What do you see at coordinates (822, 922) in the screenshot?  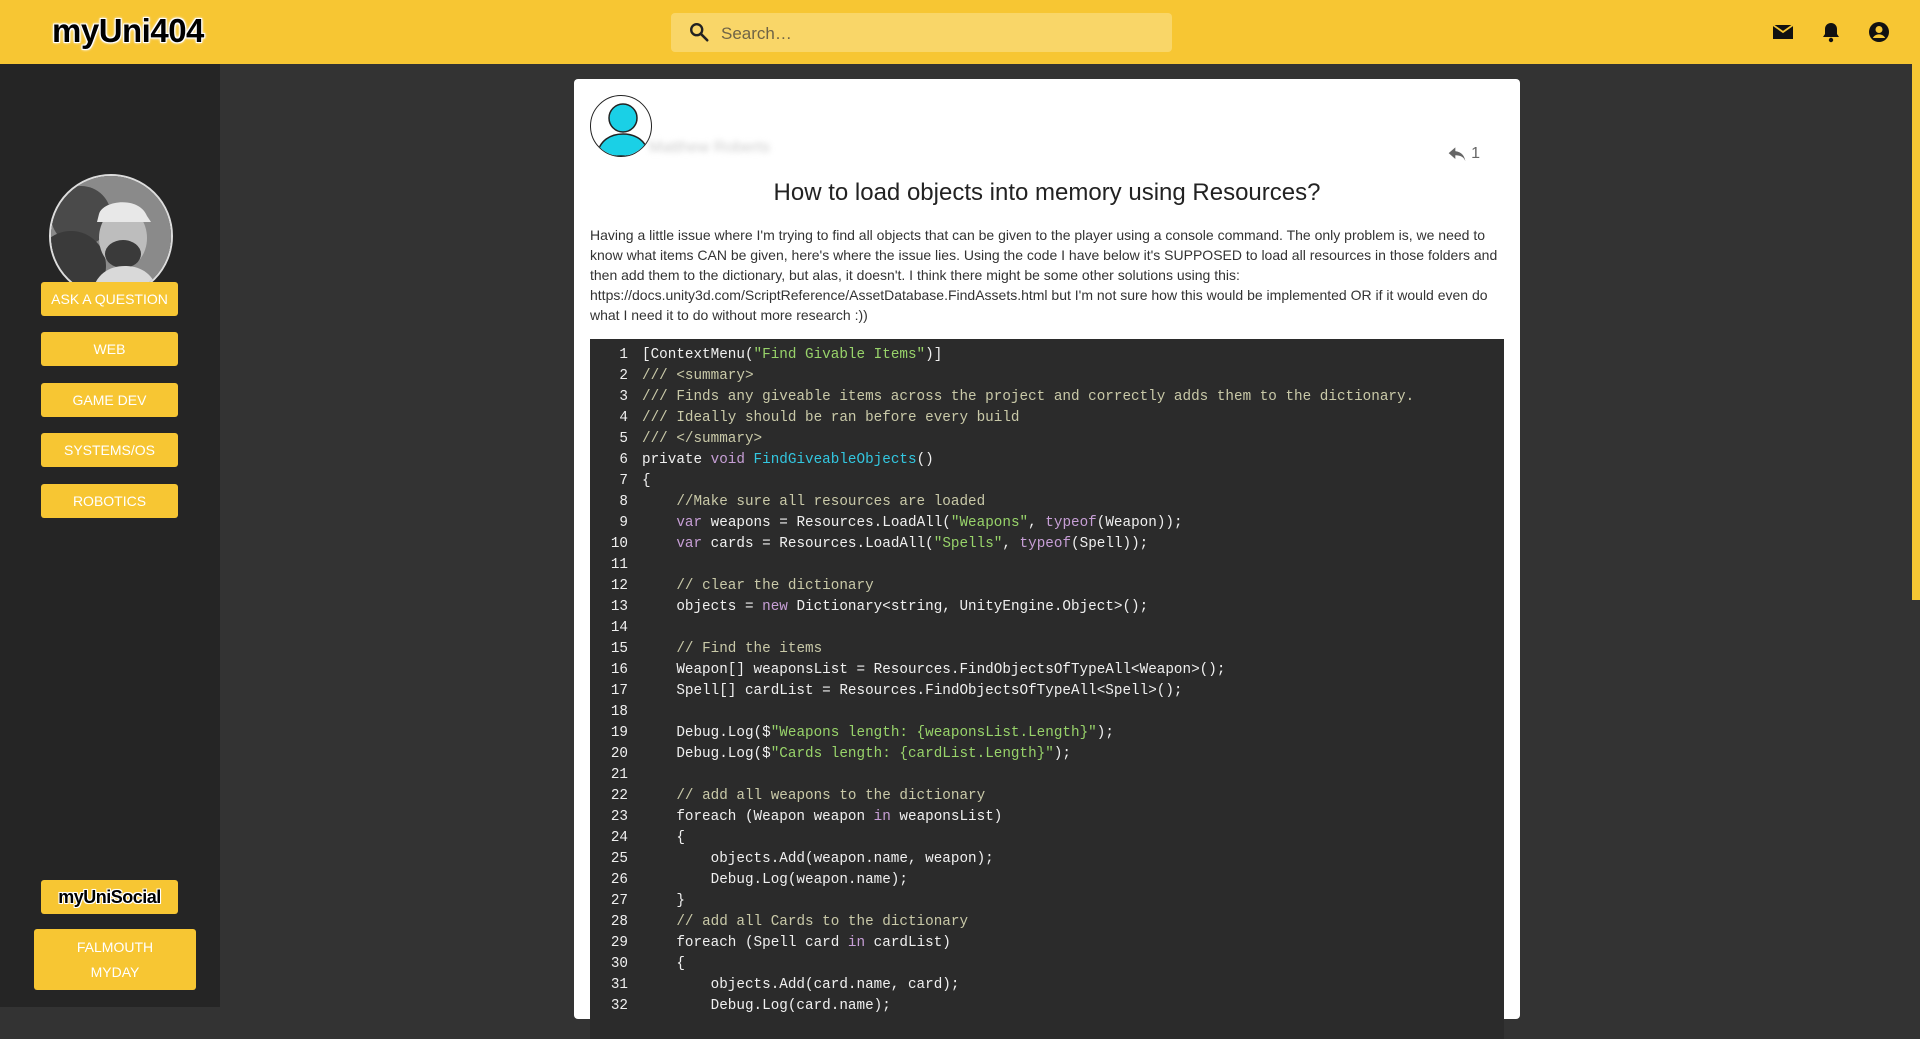 I see `code-token: // add all Cards to the dictionary` at bounding box center [822, 922].